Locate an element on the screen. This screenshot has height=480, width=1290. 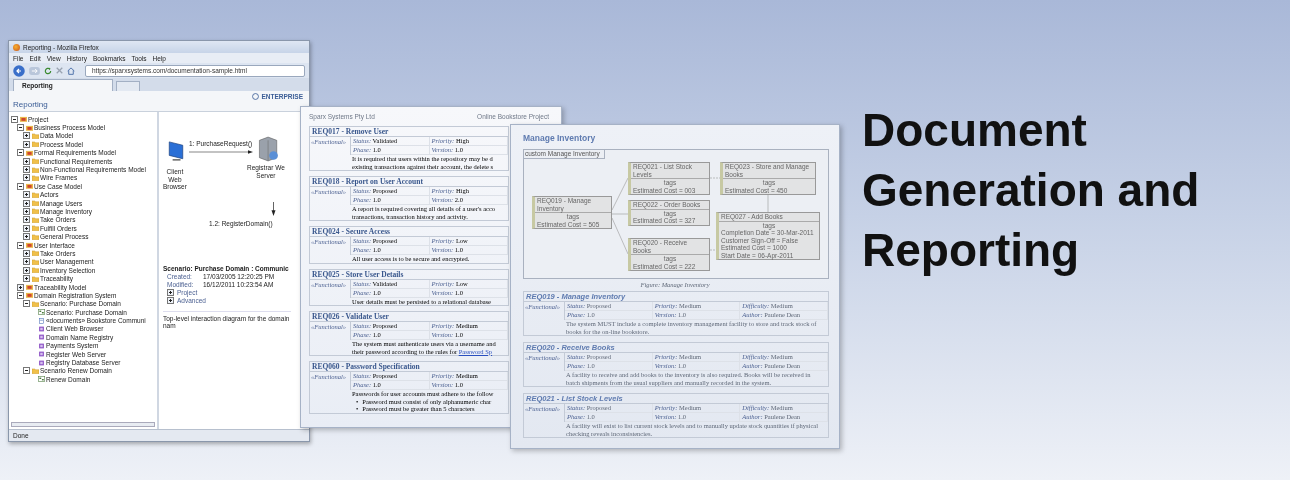
reload-icon is located at coordinates (48, 70).